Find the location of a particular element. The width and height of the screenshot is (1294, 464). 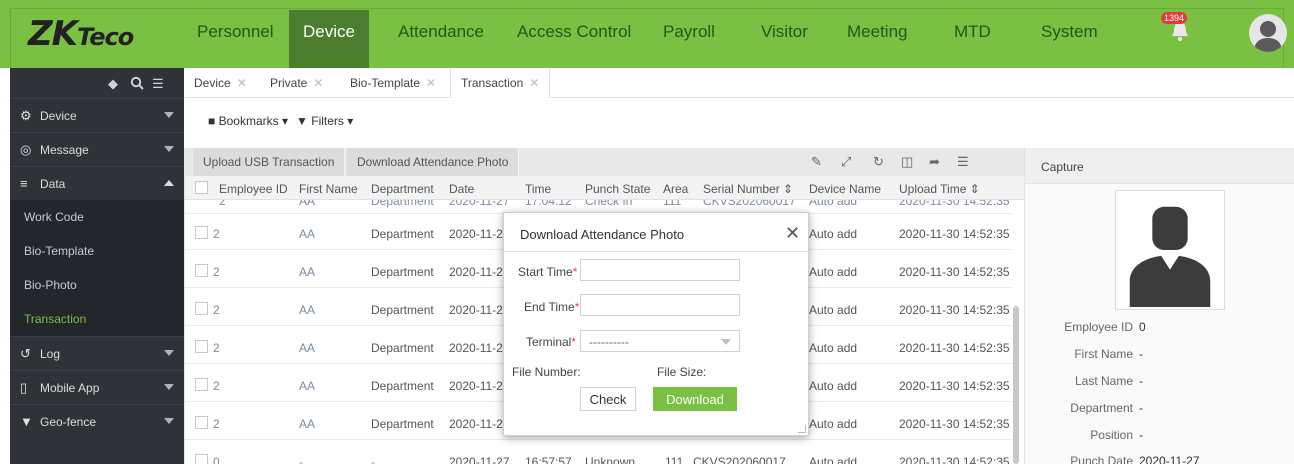

nav-payroll: Payroll is located at coordinates (689, 32).